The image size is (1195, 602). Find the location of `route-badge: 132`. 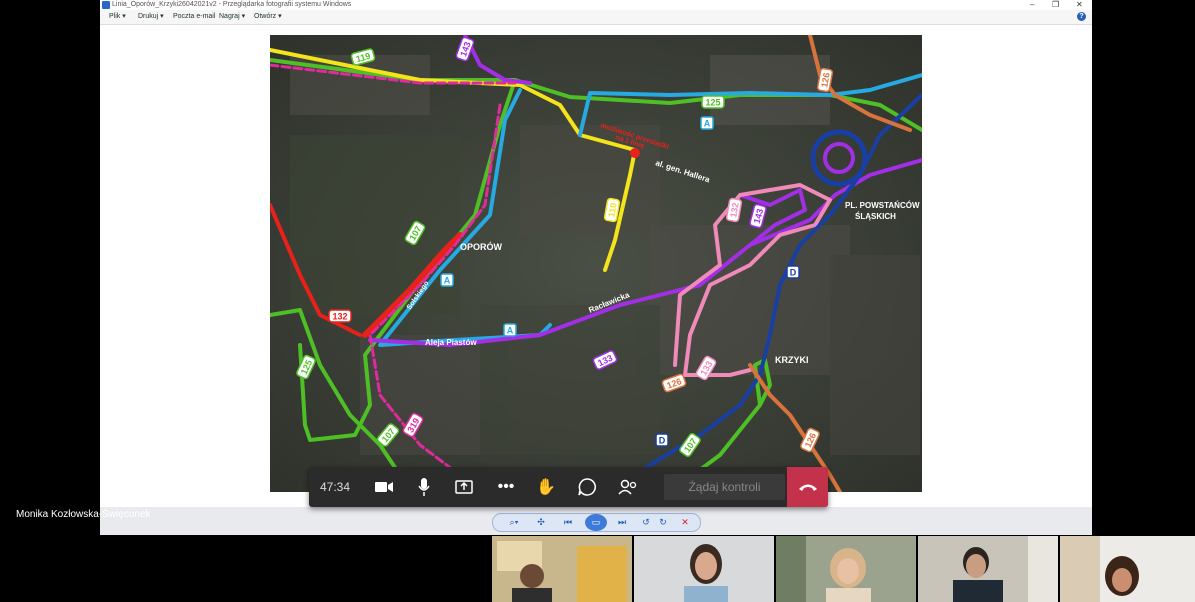

route-badge: 132 is located at coordinates (340, 316).